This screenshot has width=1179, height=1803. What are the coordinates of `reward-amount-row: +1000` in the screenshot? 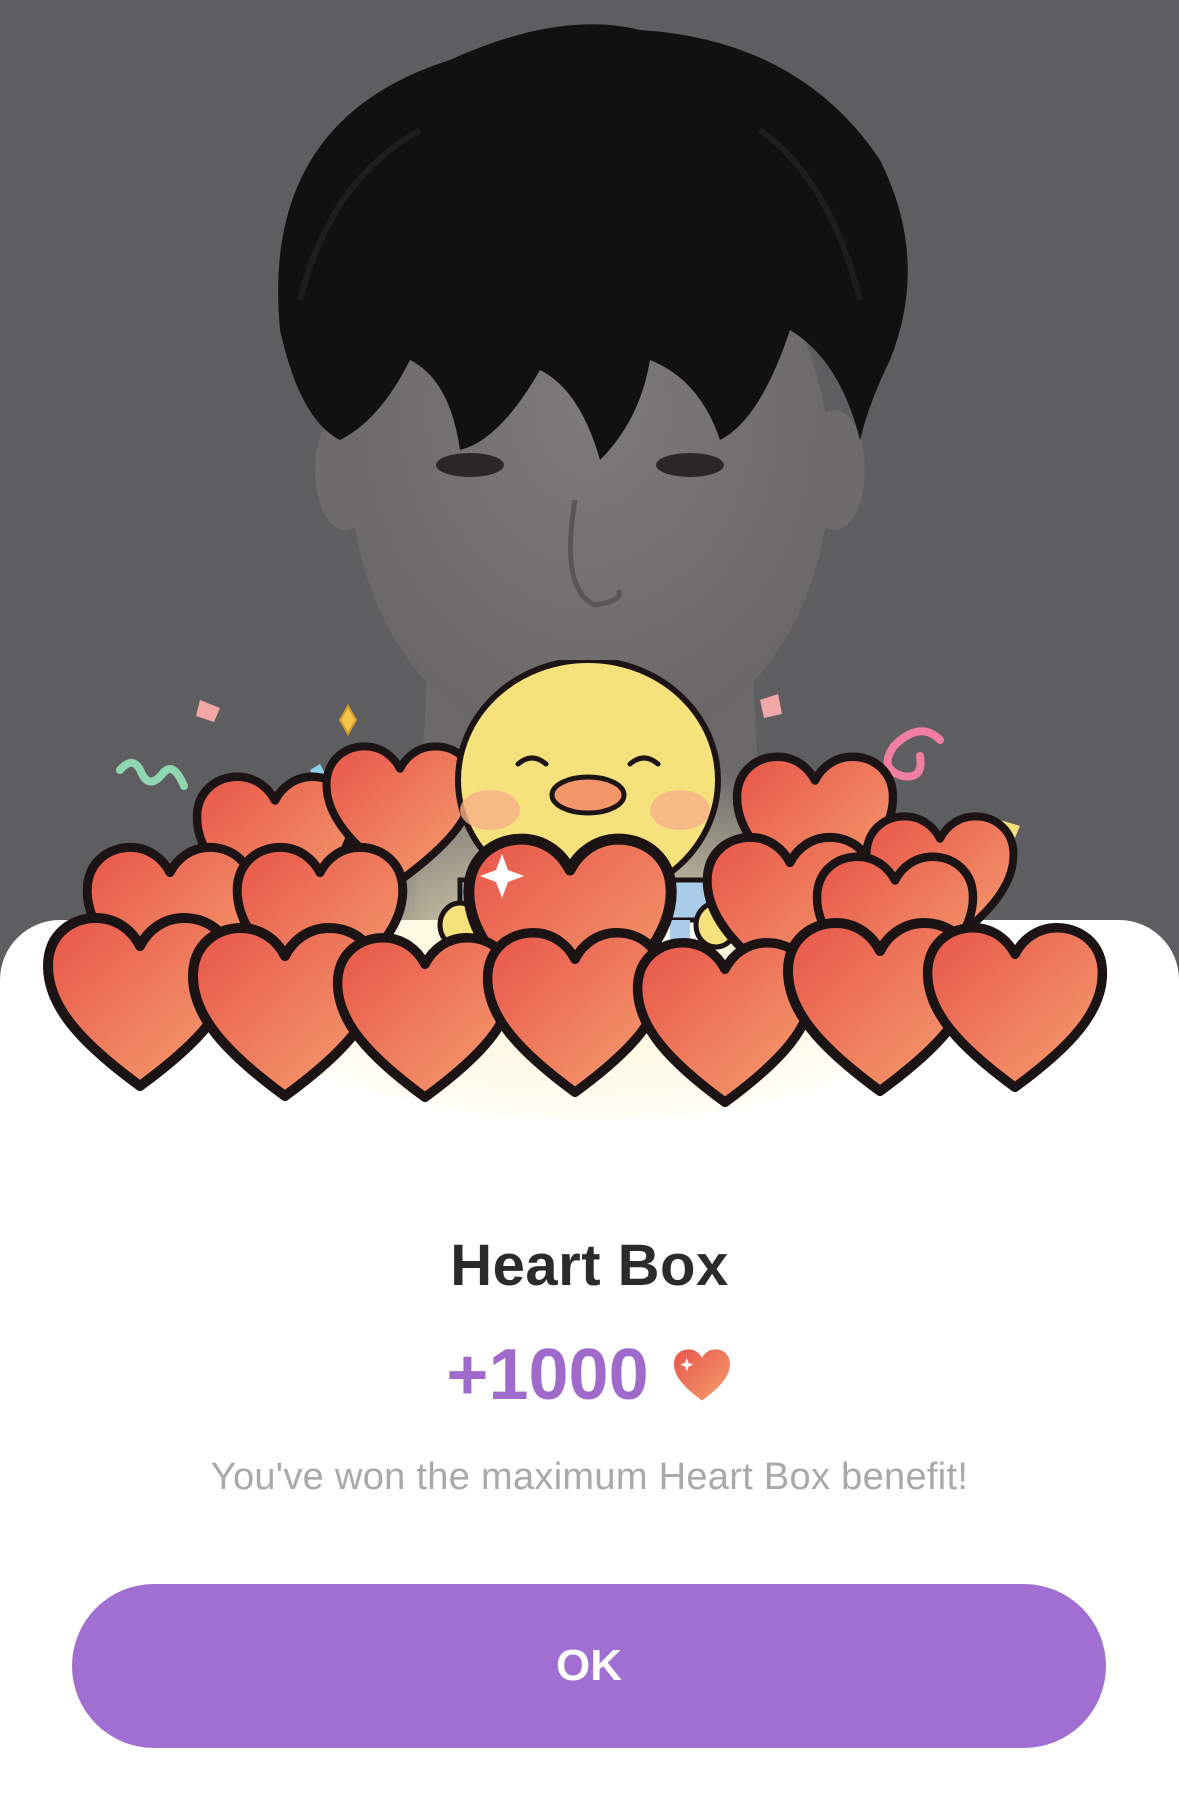 It's located at (589, 1375).